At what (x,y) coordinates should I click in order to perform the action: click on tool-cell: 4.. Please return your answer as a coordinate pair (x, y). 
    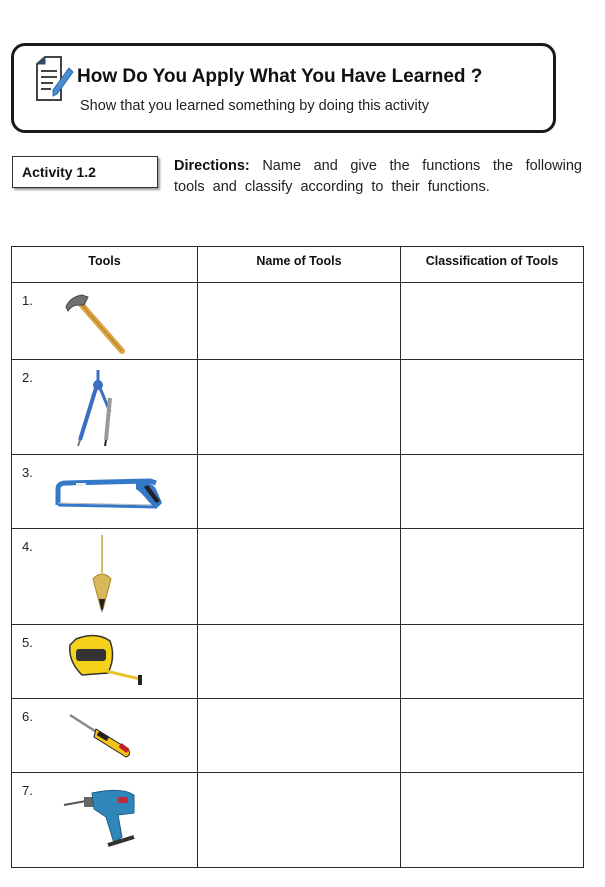
    Looking at the image, I should click on (104, 576).